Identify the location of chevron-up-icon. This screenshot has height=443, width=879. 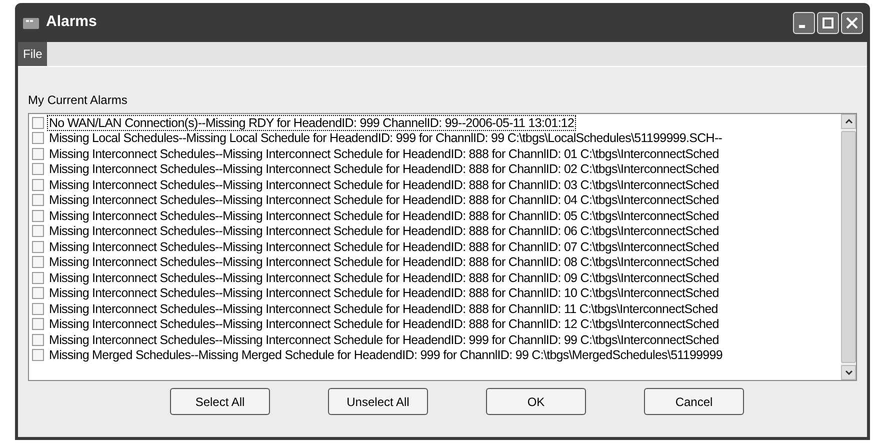
(848, 121).